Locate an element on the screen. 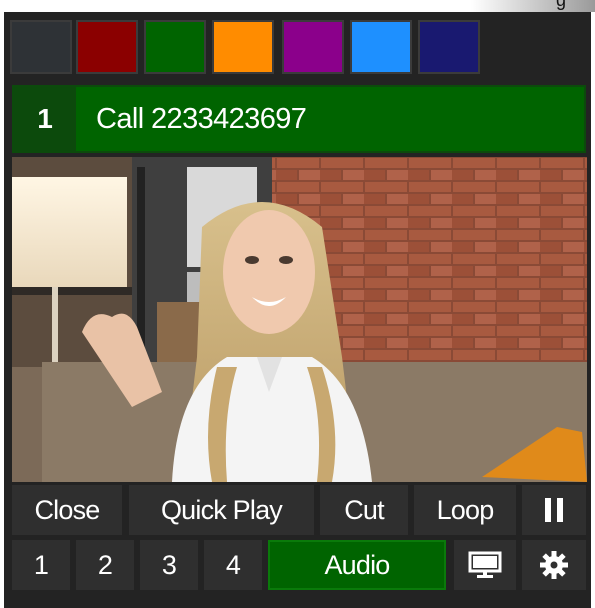 The width and height of the screenshot is (595, 608). close-button: Close is located at coordinates (67, 510).